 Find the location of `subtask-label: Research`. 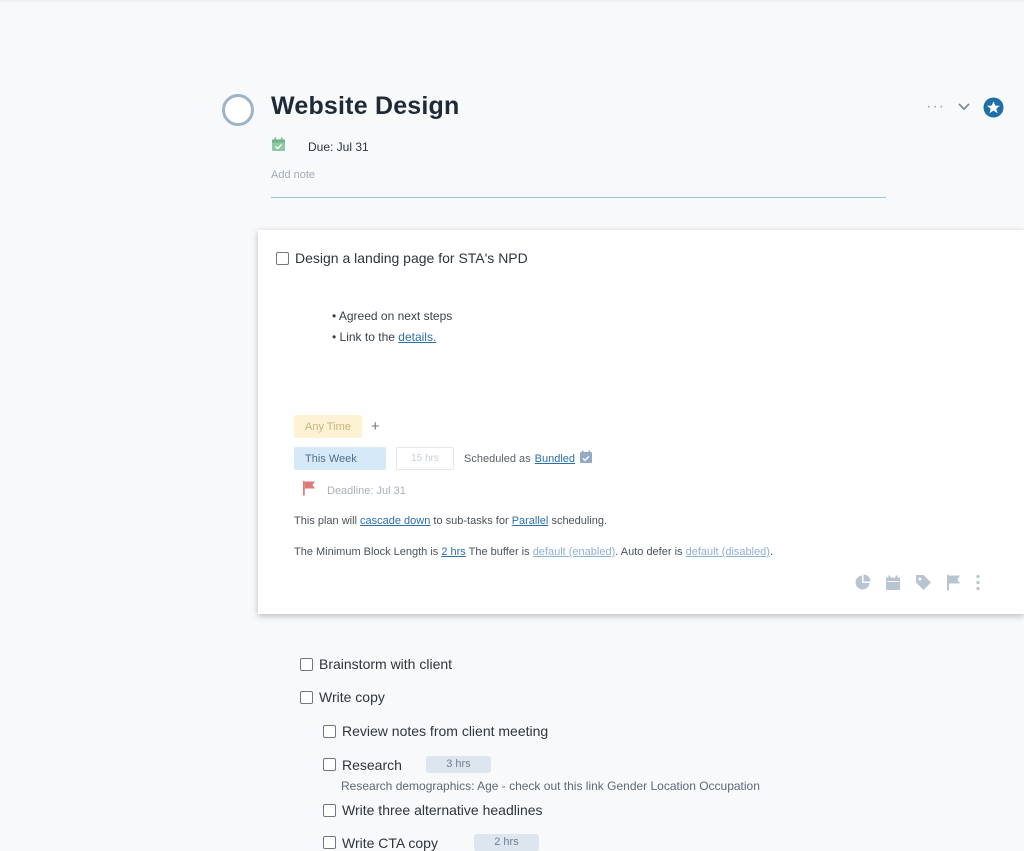

subtask-label: Research is located at coordinates (372, 765).